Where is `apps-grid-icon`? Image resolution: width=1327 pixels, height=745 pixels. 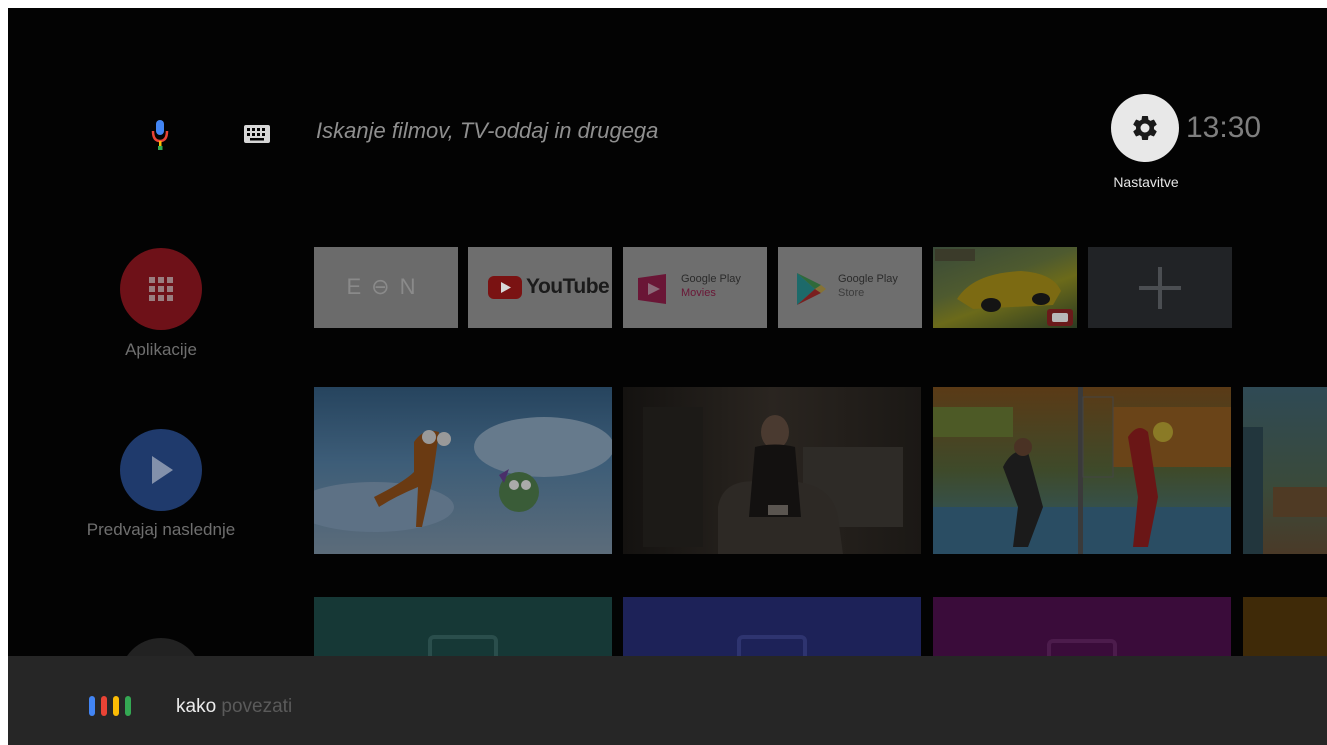 apps-grid-icon is located at coordinates (161, 289).